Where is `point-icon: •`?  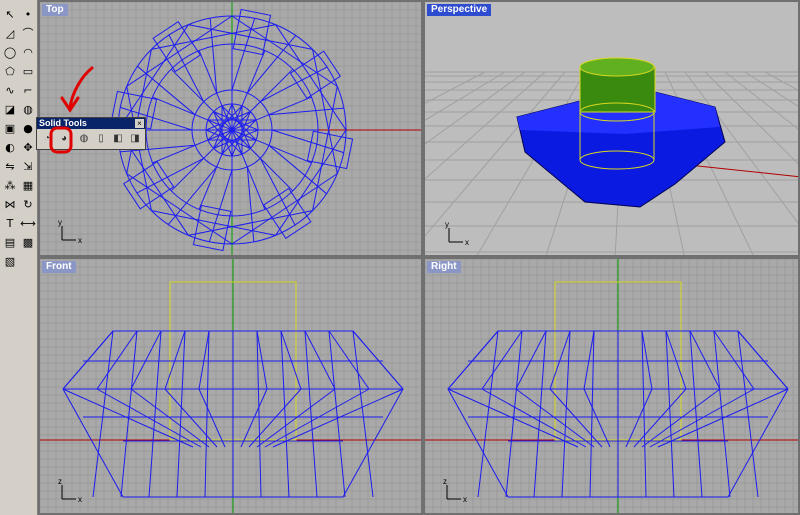
point-icon: • is located at coordinates (28, 14).